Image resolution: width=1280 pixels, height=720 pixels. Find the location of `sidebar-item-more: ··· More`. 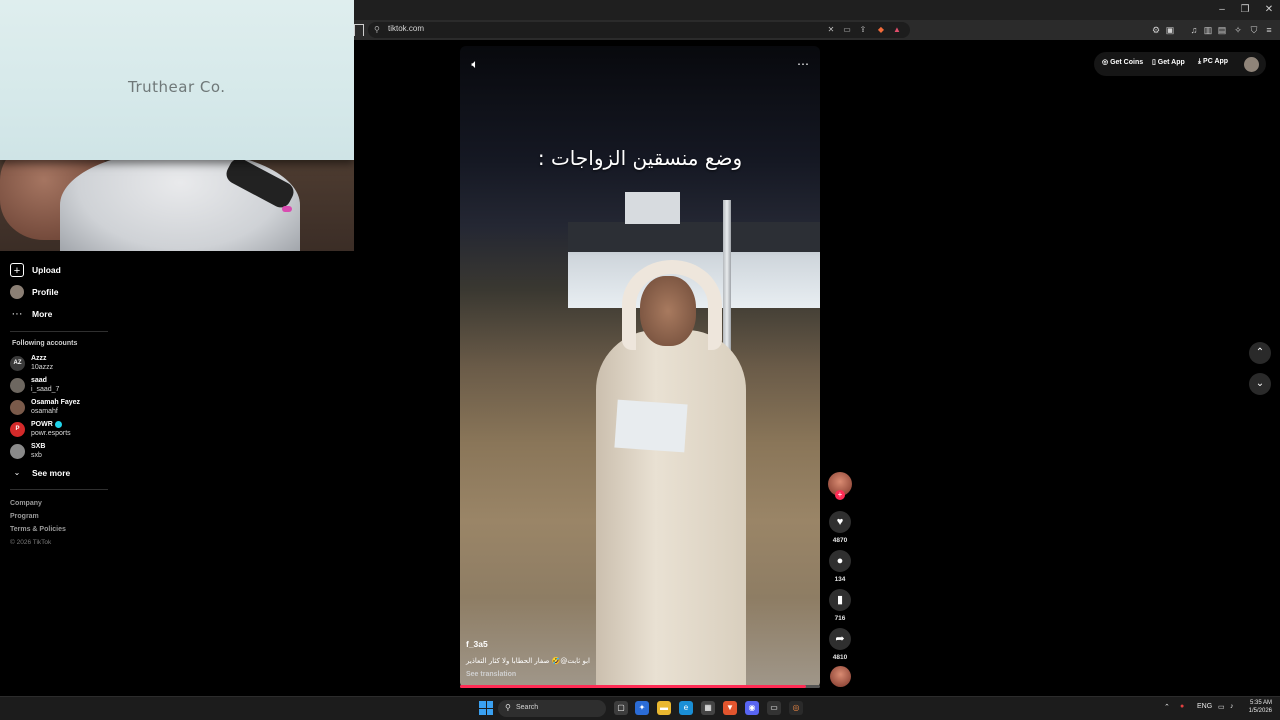

sidebar-item-more: ··· More is located at coordinates (31, 314).